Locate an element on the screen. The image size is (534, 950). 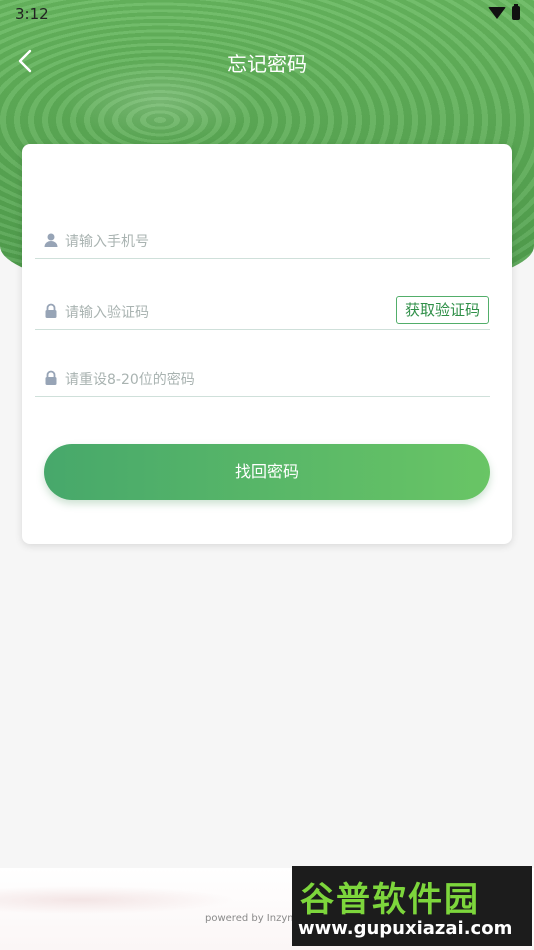
watermark-title: 谷普软件园 is located at coordinates (390, 900).